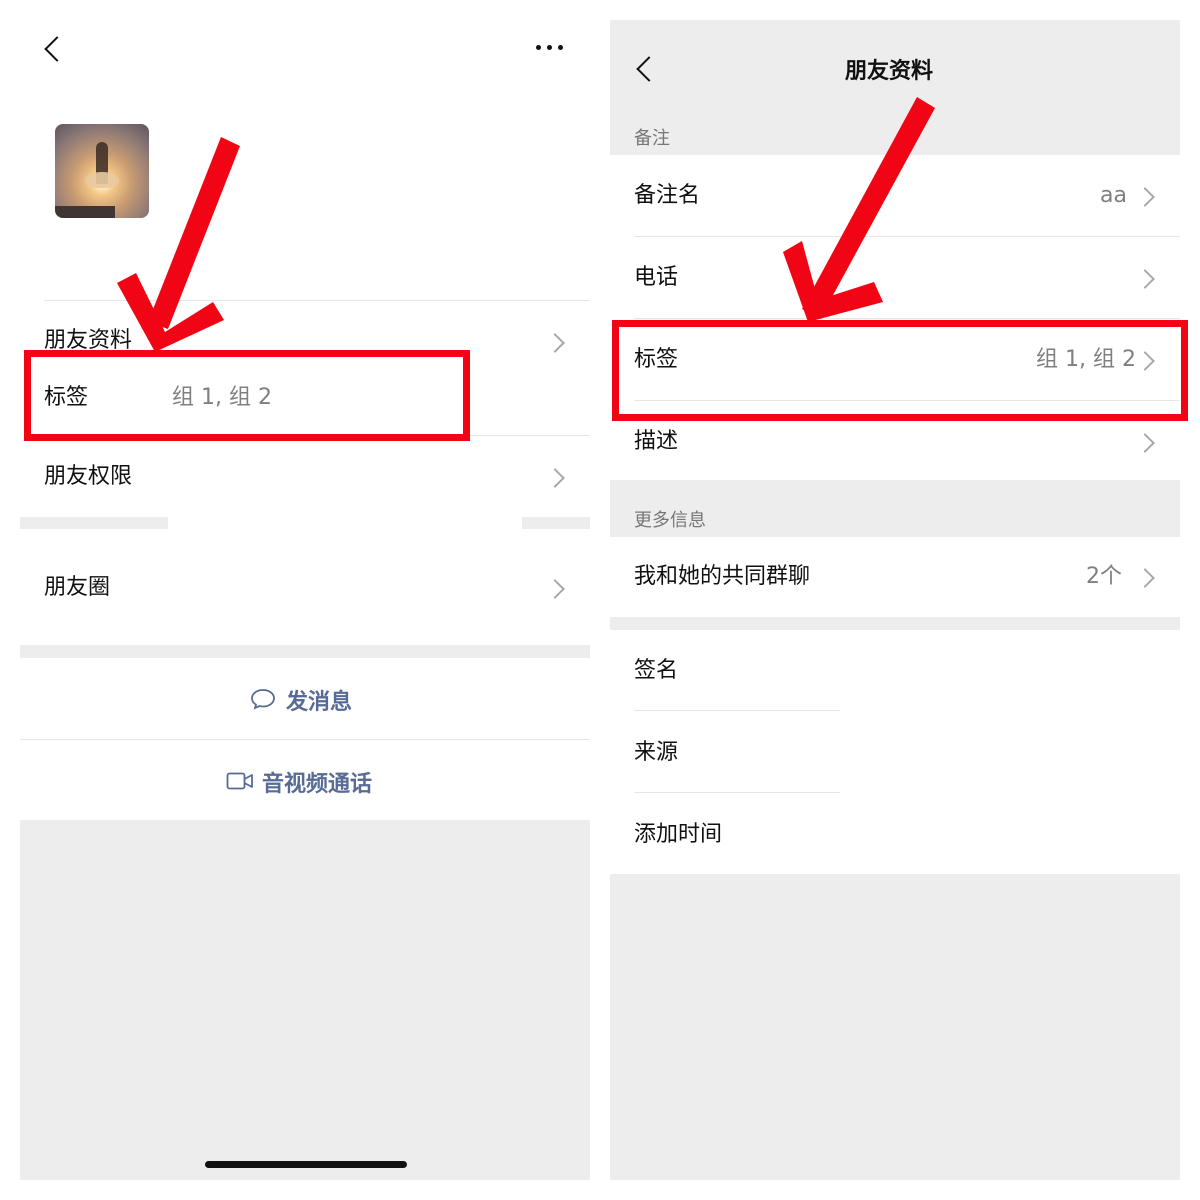 Image resolution: width=1200 pixels, height=1200 pixels. Describe the element at coordinates (194, 233) in the screenshot. I see `red-arrow` at that location.